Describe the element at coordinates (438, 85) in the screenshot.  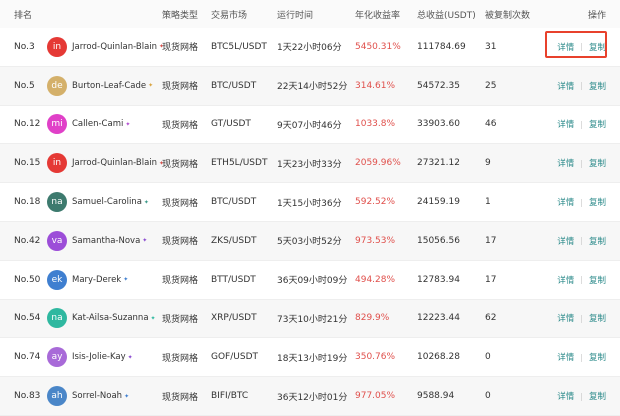
I see `total-profit-cell: 54572.35` at that location.